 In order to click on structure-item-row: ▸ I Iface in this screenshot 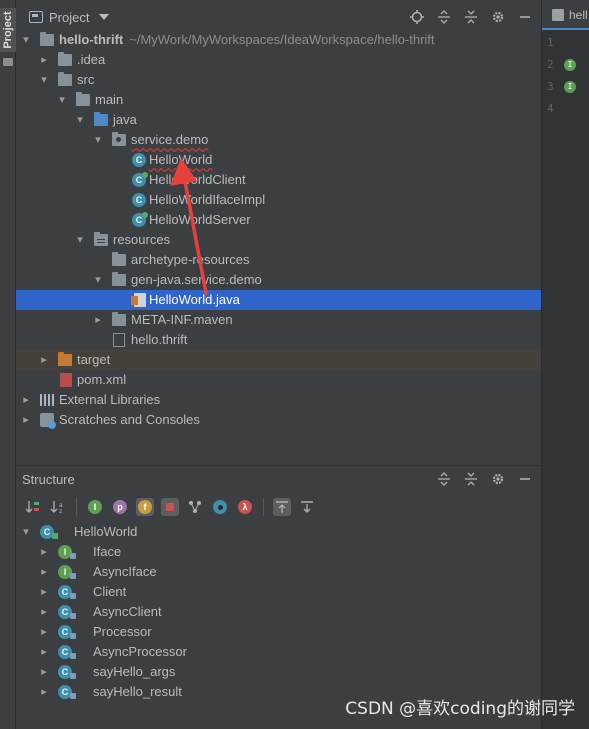, I will do `click(278, 552)`.